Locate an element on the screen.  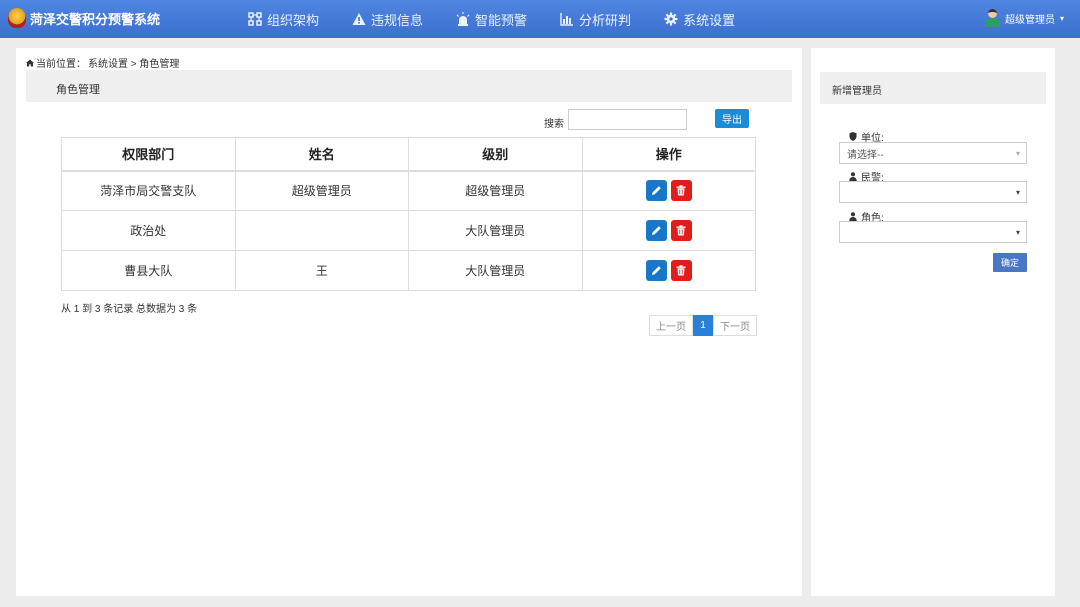
brand: 菏泽交警积分预警系统 is located at coordinates (84, 18).